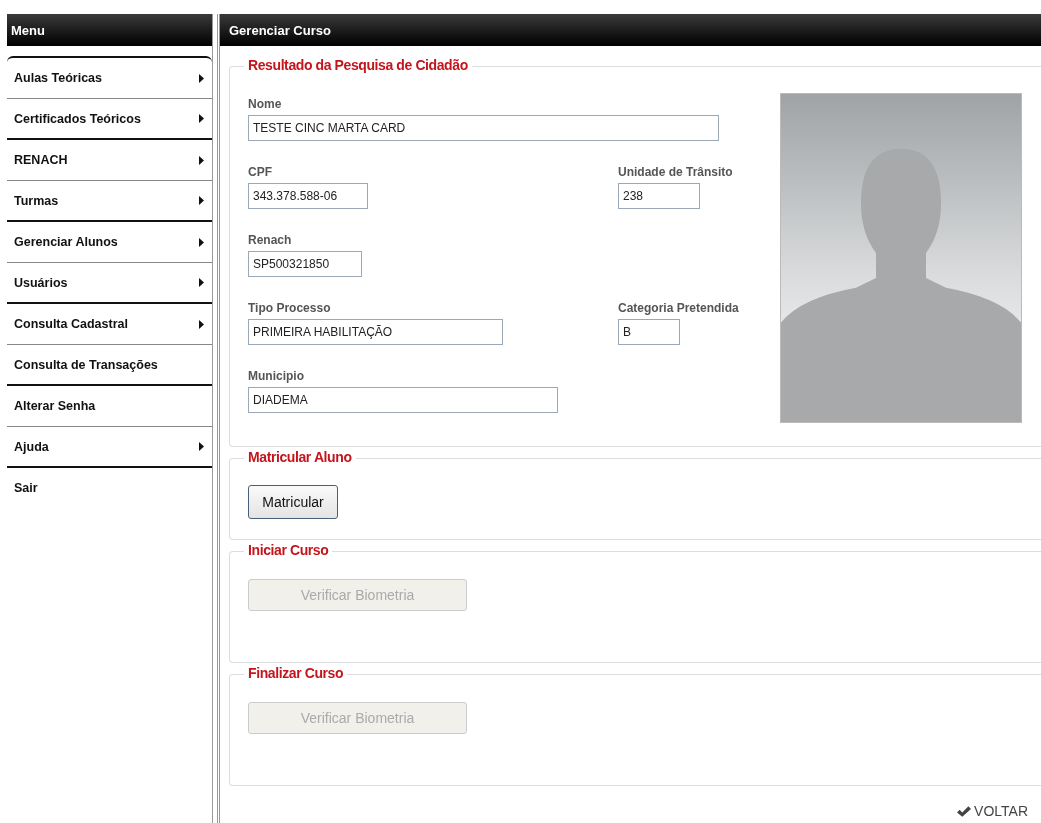 Image resolution: width=1041 pixels, height=823 pixels. I want to click on input-field: TESTE CINC MARTA CARD, so click(483, 128).